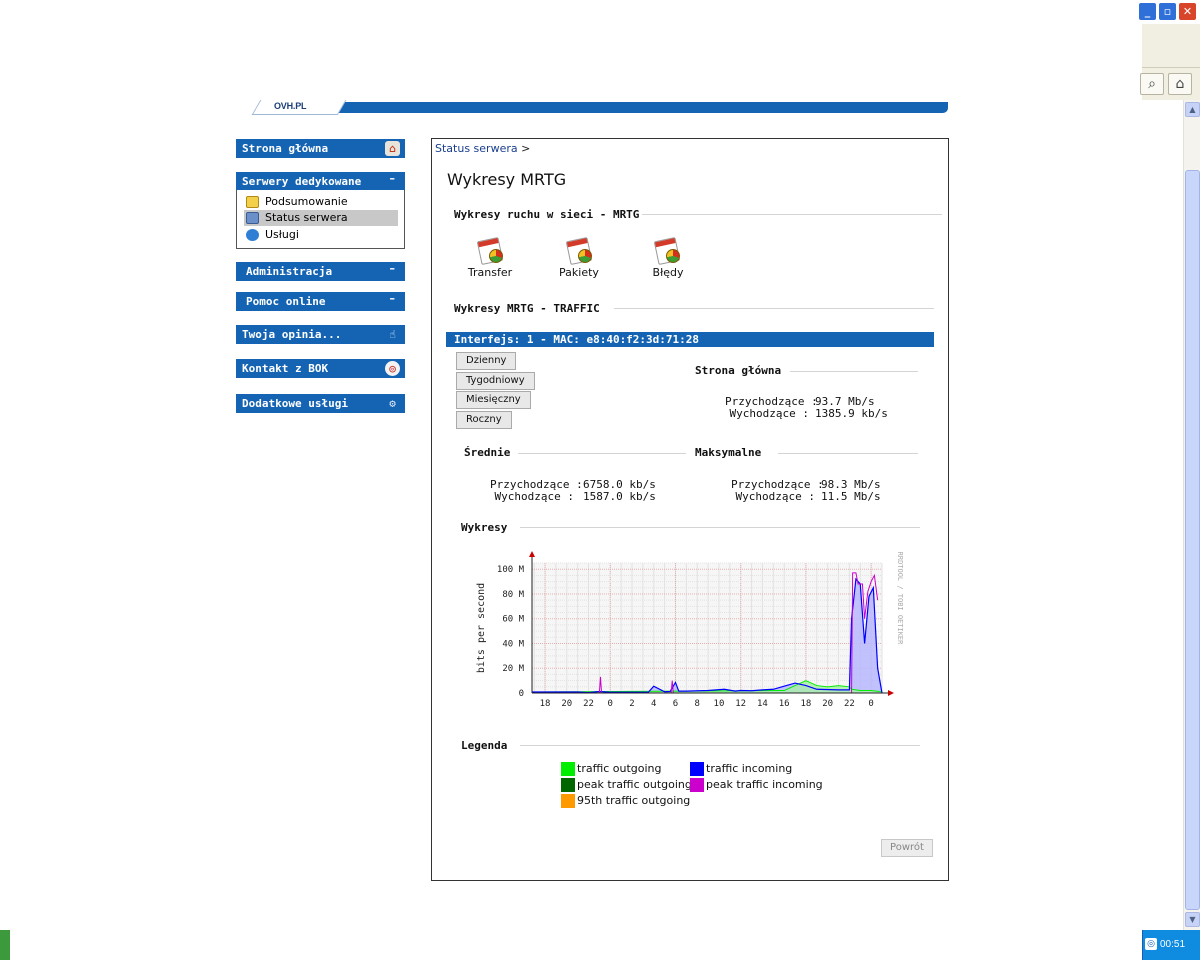  What do you see at coordinates (286, 301) in the screenshot?
I see `sidebar-help-label: Pomoc online` at bounding box center [286, 301].